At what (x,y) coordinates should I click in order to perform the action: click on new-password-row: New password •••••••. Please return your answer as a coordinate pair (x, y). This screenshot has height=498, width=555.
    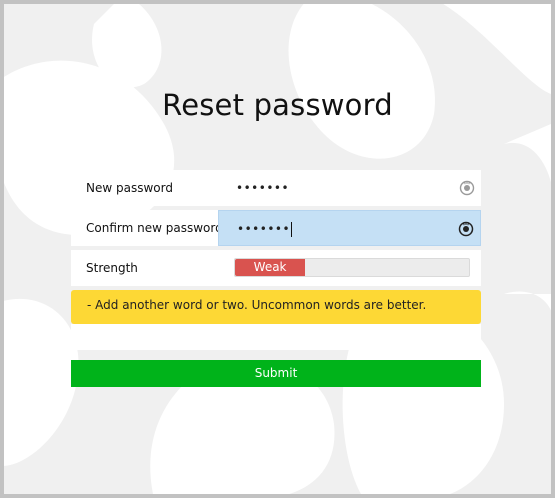
    Looking at the image, I should click on (276, 188).